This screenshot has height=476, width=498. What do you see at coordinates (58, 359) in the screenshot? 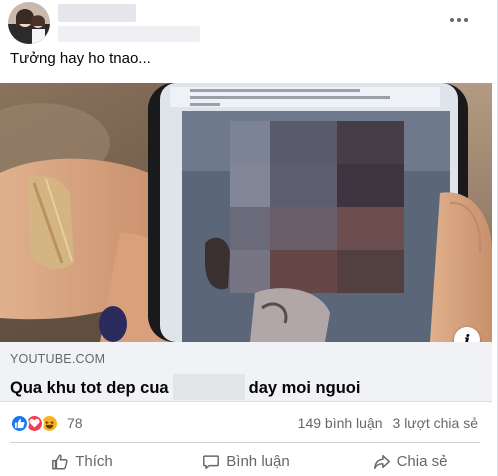
I see `link-domain: YOUTUBE.COM` at bounding box center [58, 359].